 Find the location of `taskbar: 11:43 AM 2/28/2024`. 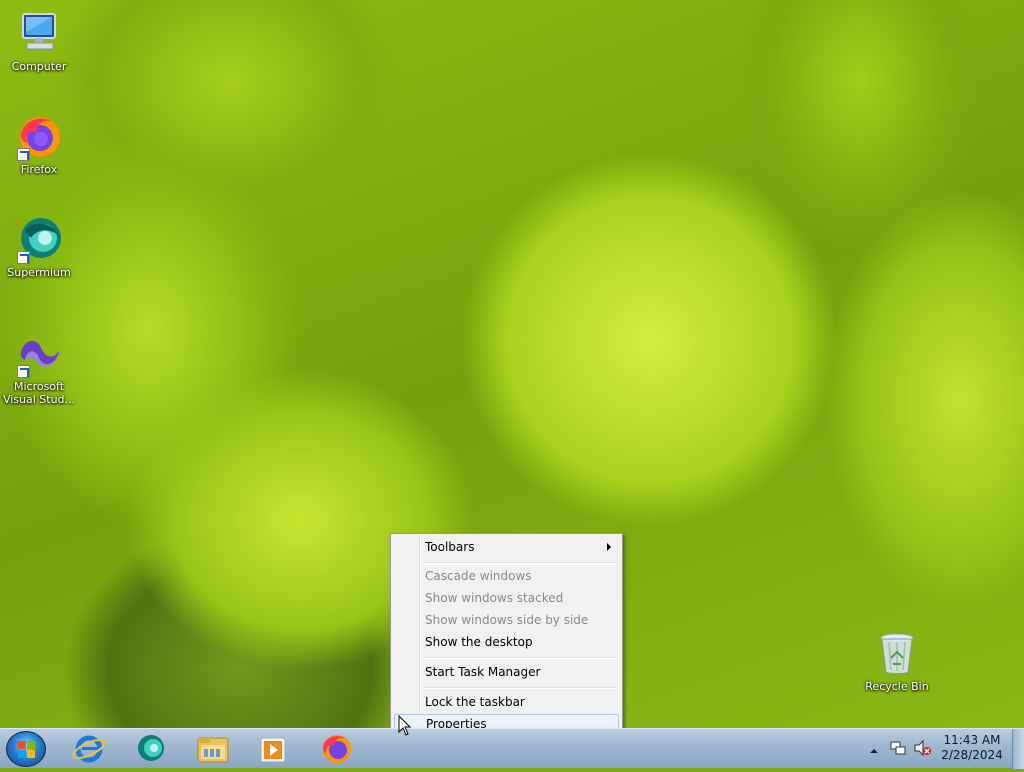

taskbar: 11:43 AM 2/28/2024 is located at coordinates (512, 748).